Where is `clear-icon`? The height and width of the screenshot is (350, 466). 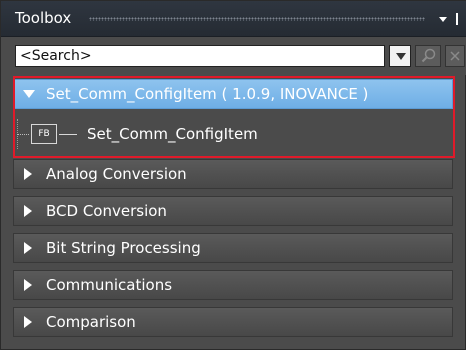 clear-icon is located at coordinates (455, 56).